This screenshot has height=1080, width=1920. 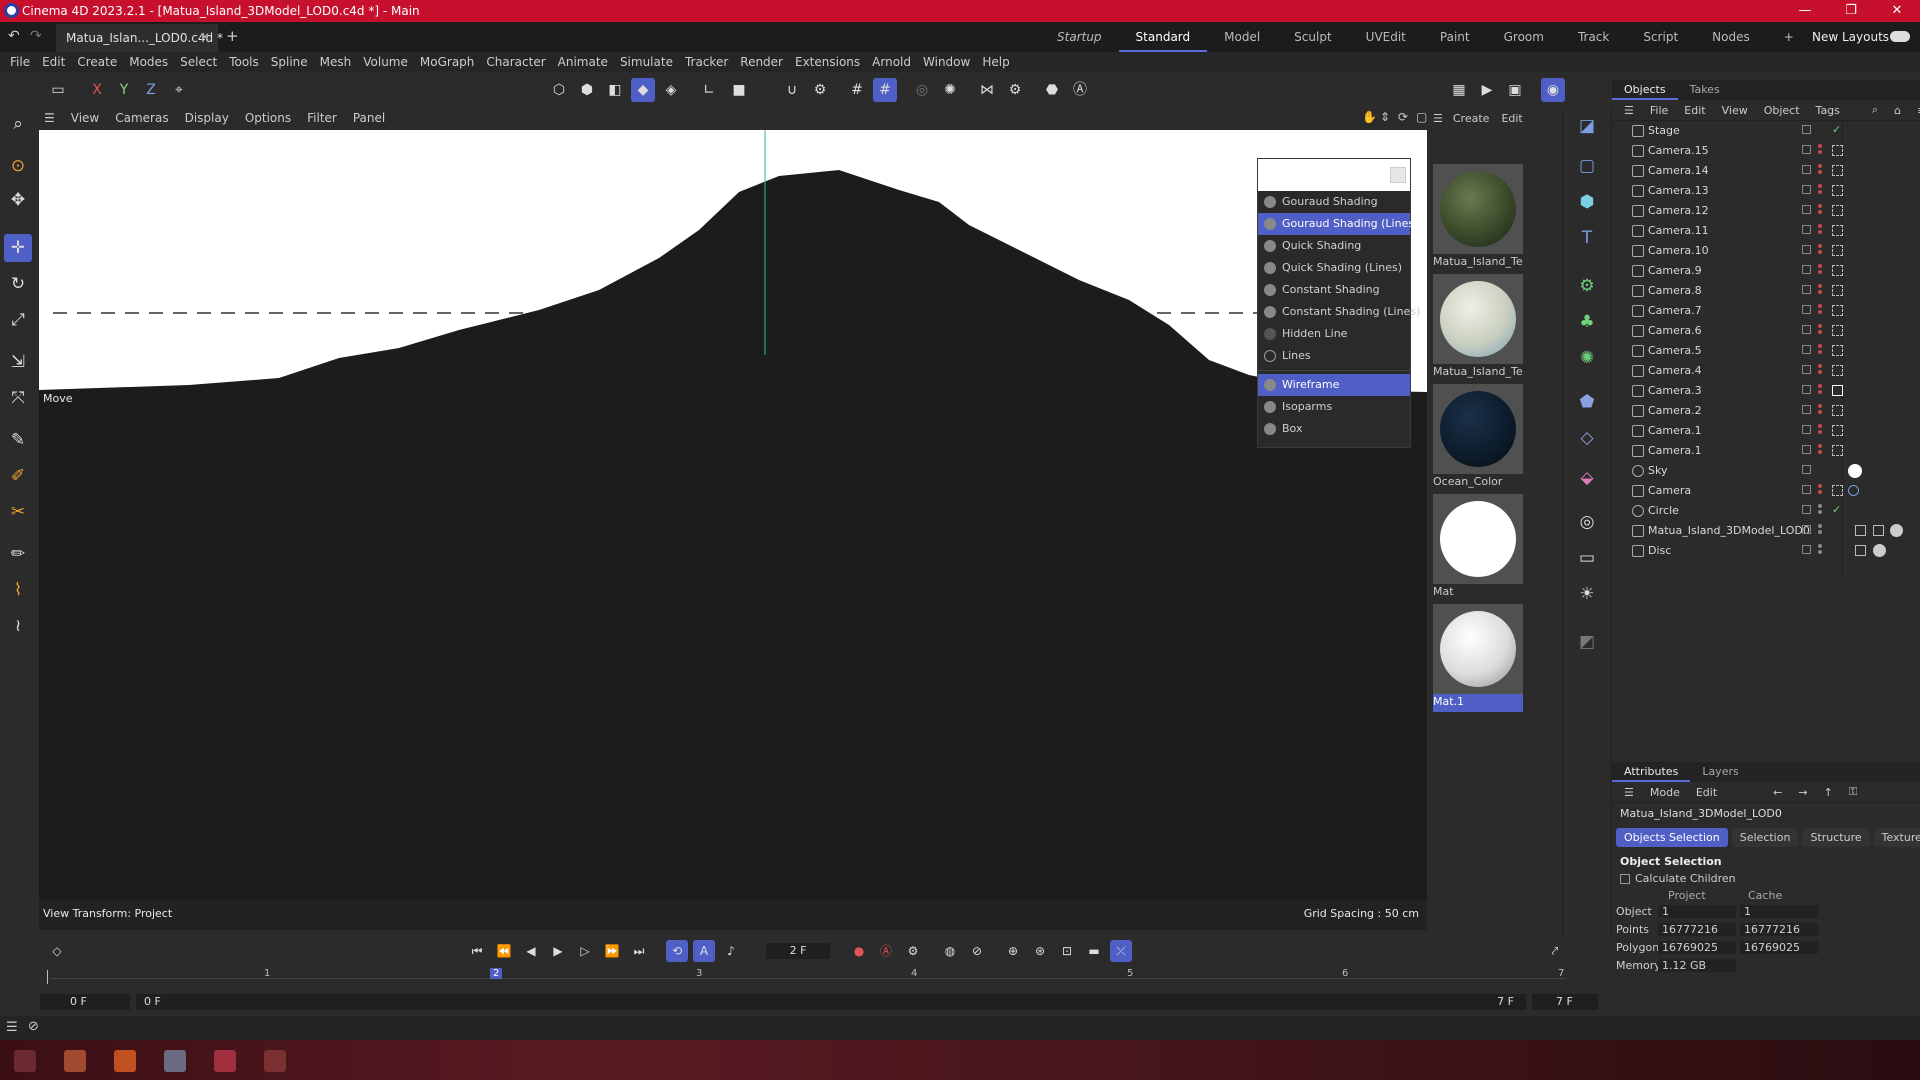 What do you see at coordinates (148, 62) in the screenshot?
I see `menu-modes: Modes` at bounding box center [148, 62].